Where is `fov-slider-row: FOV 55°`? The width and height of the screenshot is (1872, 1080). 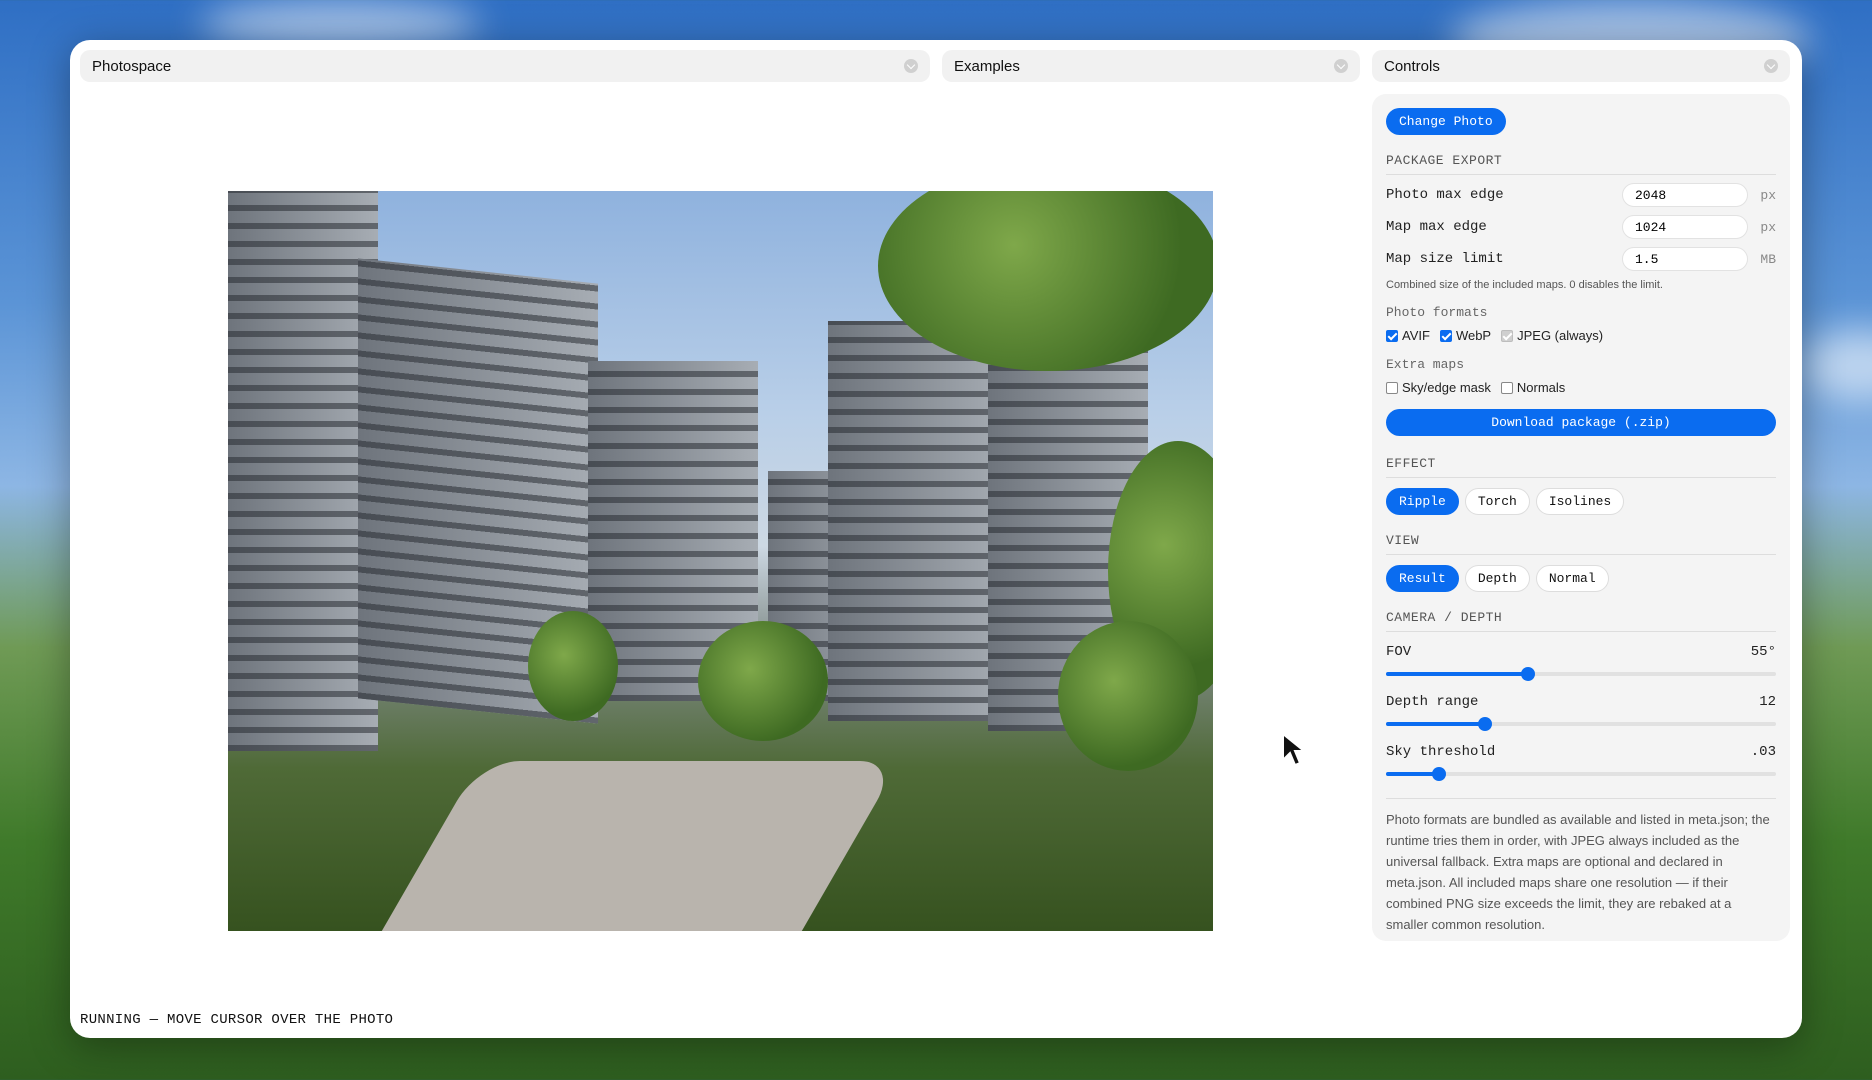
fov-slider-row: FOV 55° is located at coordinates (1581, 662).